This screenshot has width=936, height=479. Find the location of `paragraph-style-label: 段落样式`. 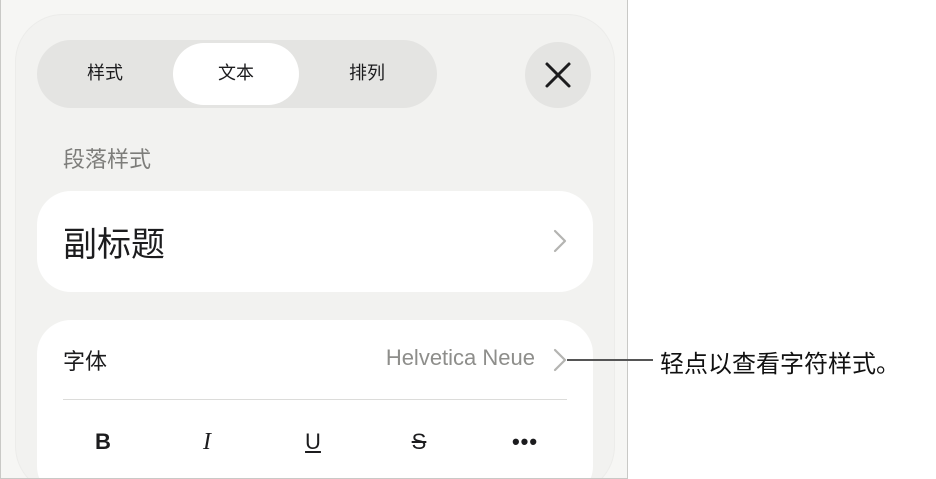

paragraph-style-label: 段落样式 is located at coordinates (107, 160).